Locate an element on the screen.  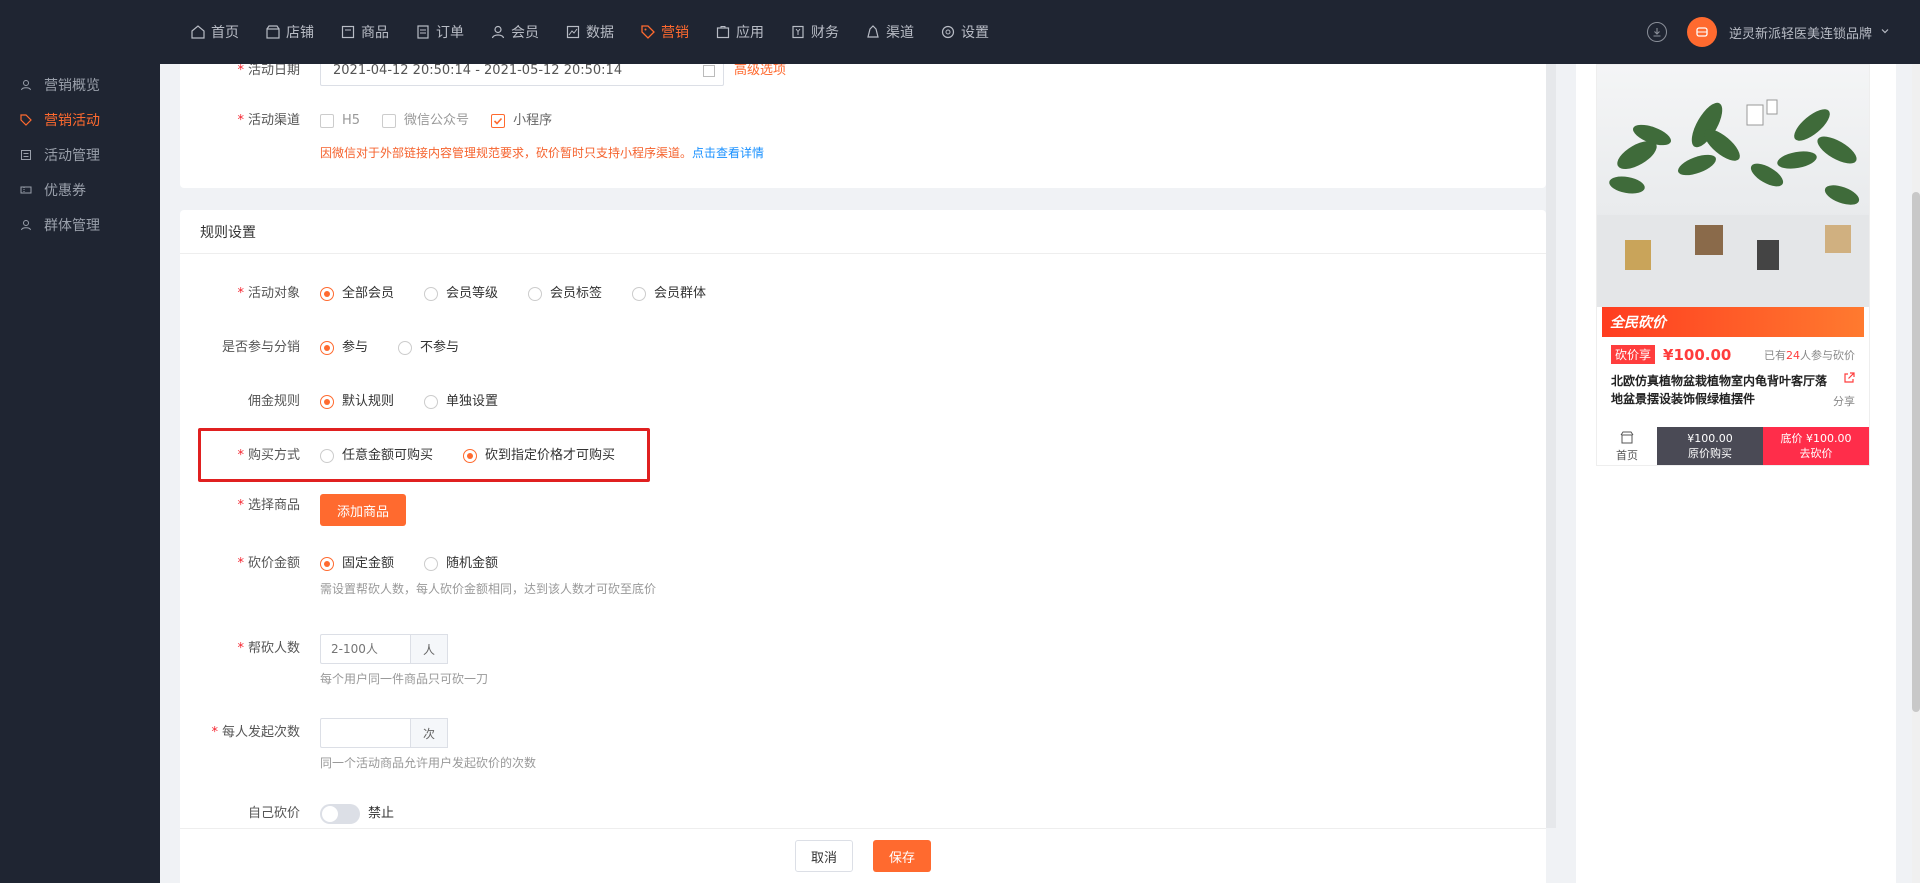
footer-bar: 取消 保存 is located at coordinates (863, 855).